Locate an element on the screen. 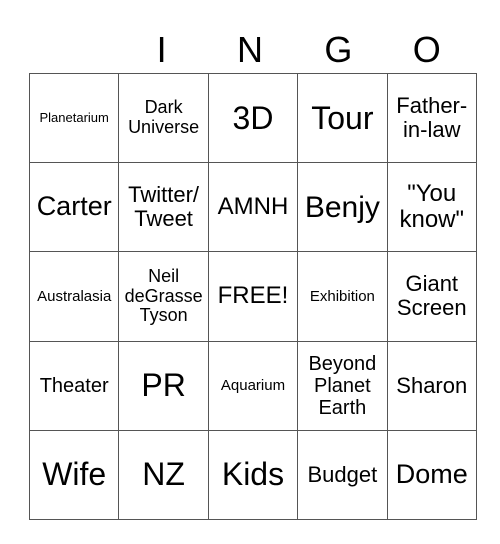 Image resolution: width=500 pixels, height=544 pixels. bingo-cell: "You know" is located at coordinates (431, 207).